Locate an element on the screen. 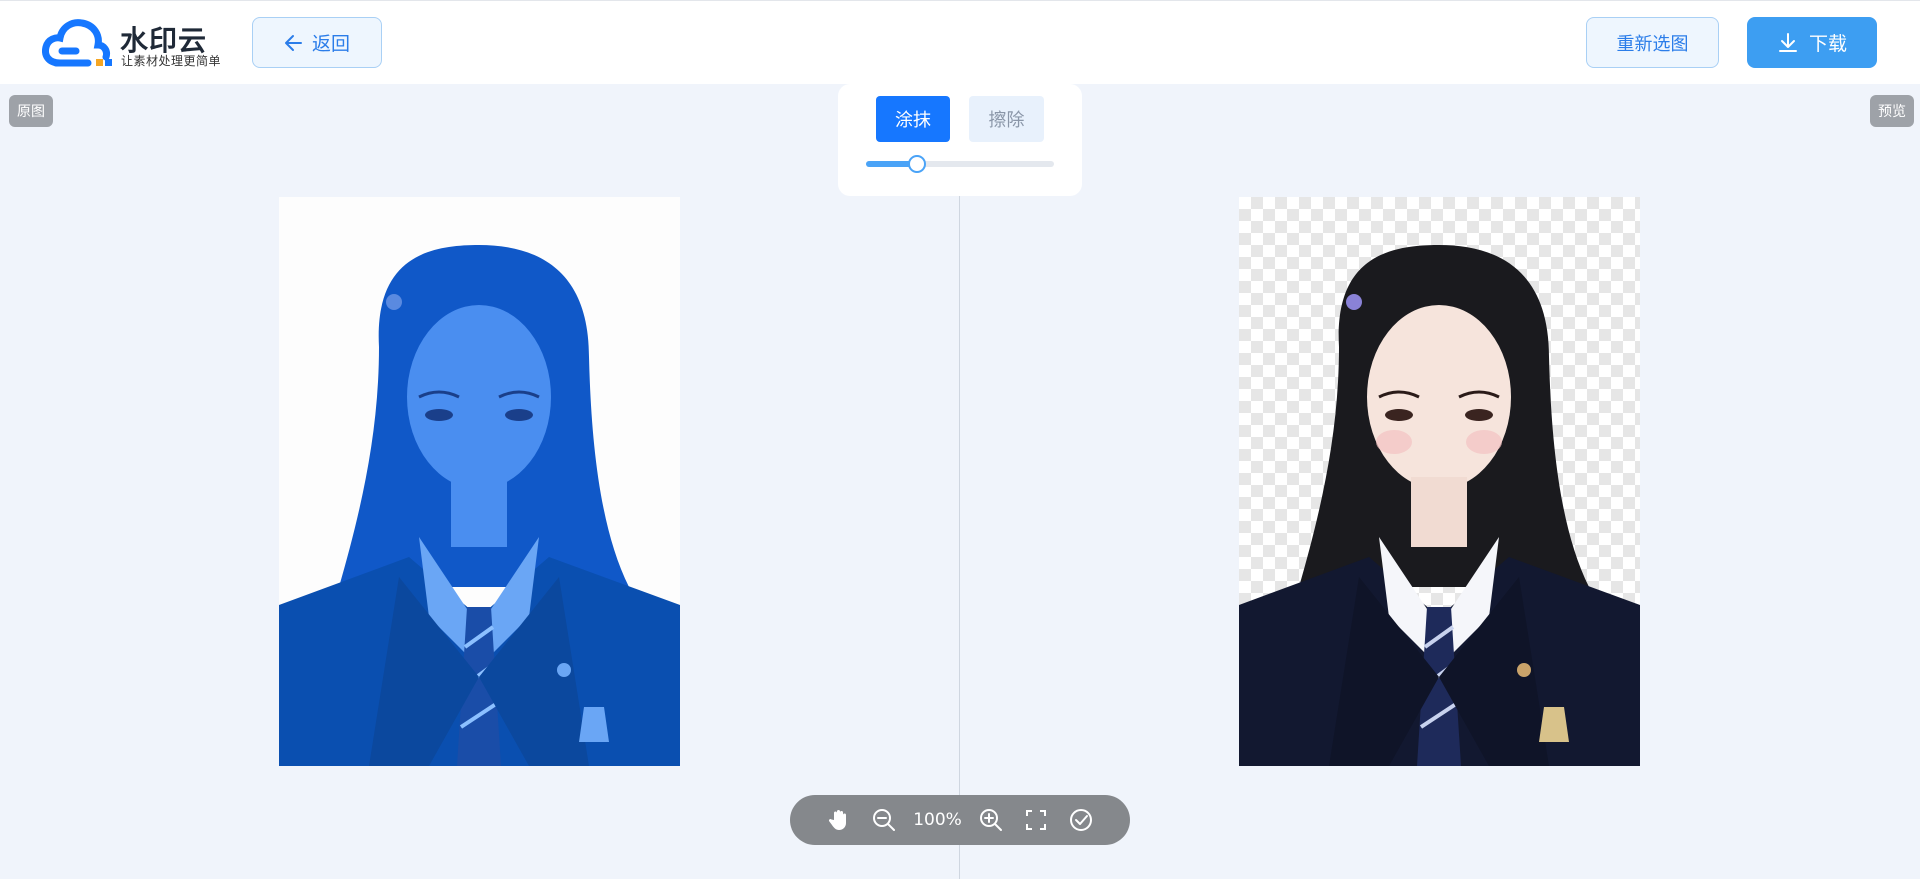 This screenshot has height=879, width=1920. zoom-in-icon is located at coordinates (991, 820).